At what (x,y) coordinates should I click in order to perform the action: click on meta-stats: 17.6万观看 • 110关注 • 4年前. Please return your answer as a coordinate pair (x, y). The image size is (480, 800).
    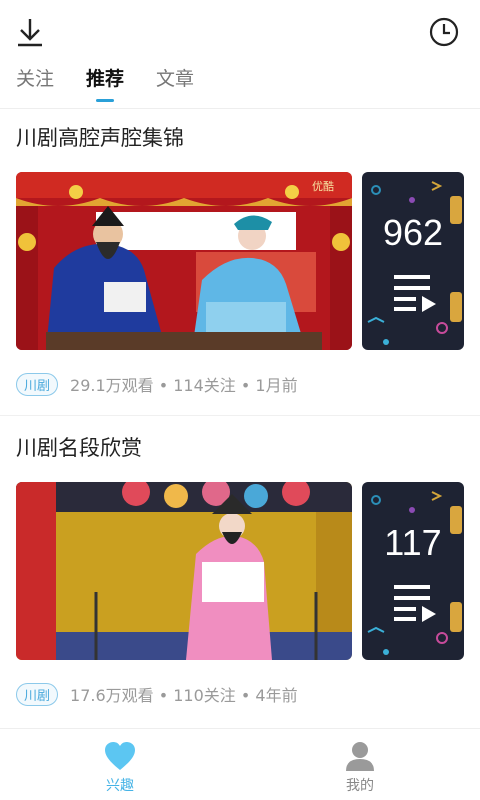
    Looking at the image, I should click on (184, 695).